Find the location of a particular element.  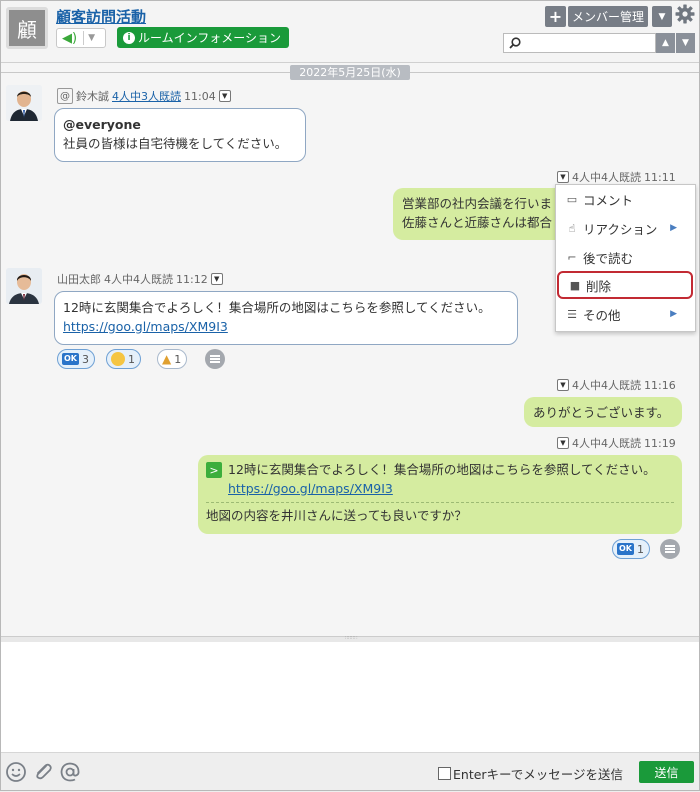

reaction-thumbs-up: ▲ 1 is located at coordinates (172, 359).